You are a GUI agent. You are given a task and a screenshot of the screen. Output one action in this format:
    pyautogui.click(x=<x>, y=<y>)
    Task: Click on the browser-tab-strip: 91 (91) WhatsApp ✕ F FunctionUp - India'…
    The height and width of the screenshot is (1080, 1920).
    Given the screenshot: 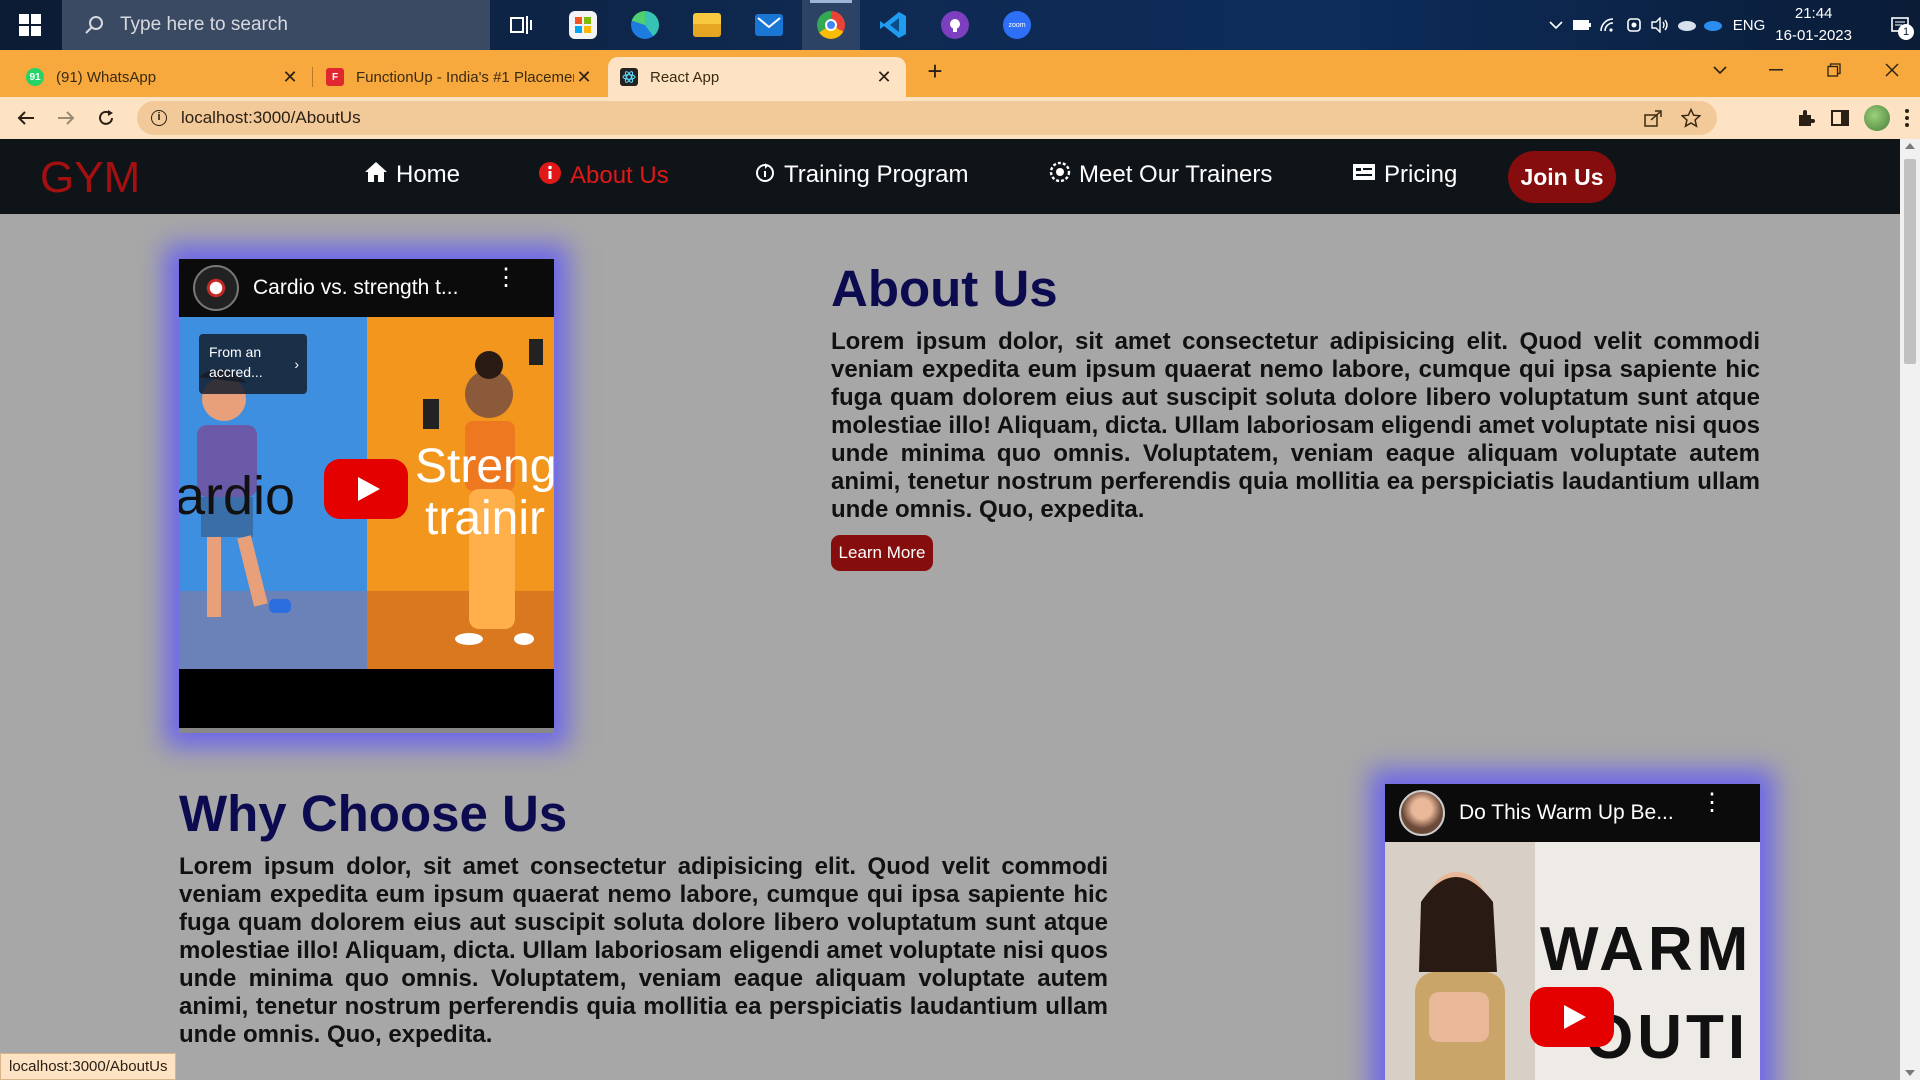 What is the action you would take?
    pyautogui.click(x=960, y=73)
    